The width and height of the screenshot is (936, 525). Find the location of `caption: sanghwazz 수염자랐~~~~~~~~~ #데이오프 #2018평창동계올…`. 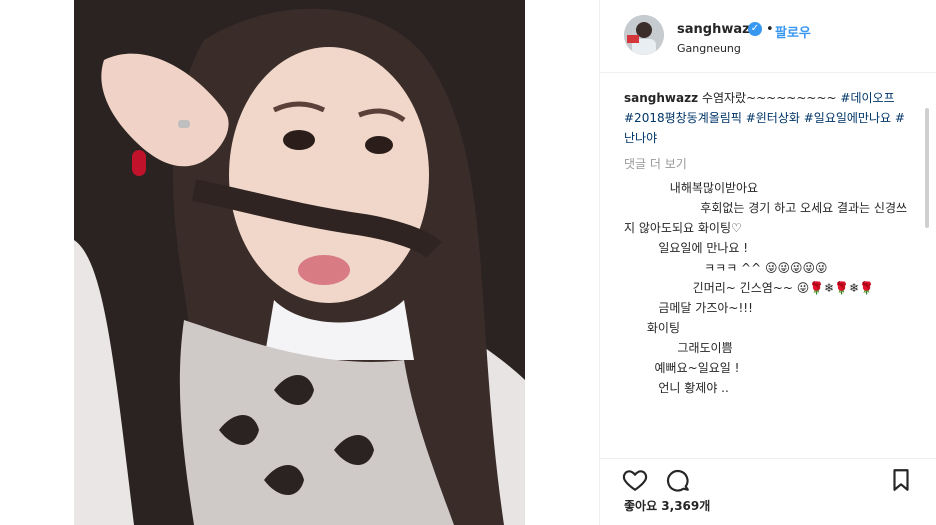

caption: sanghwazz 수염자랐~~~~~~~~~ #데이오프 #2018평창동계올… is located at coordinates (766, 118).